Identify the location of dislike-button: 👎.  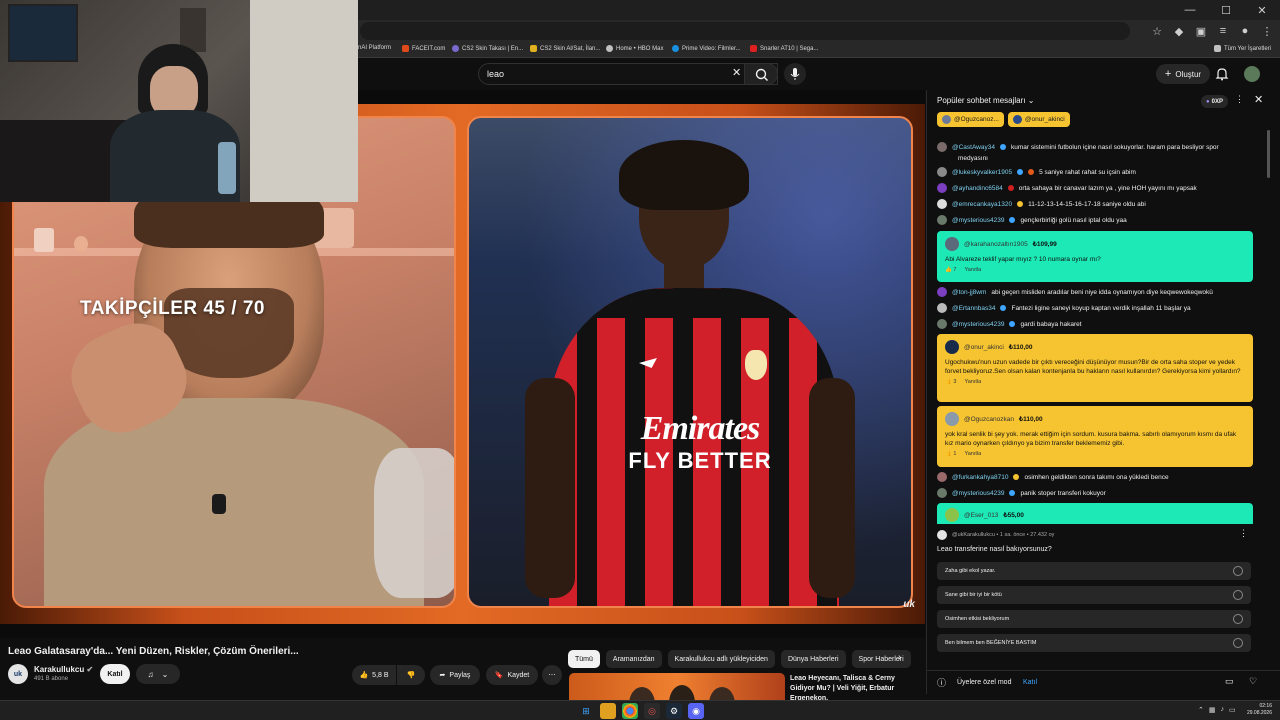
(411, 675).